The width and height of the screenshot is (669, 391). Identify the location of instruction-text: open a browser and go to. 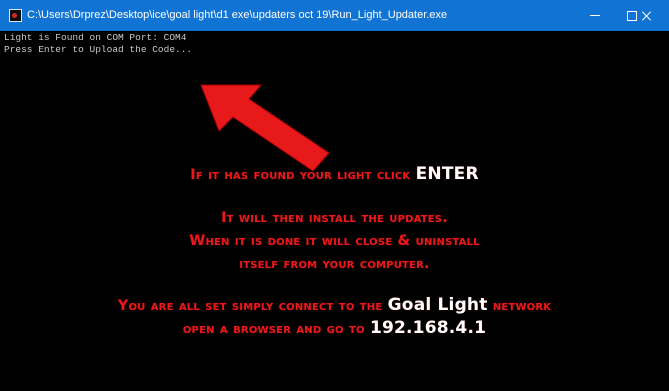
(276, 329).